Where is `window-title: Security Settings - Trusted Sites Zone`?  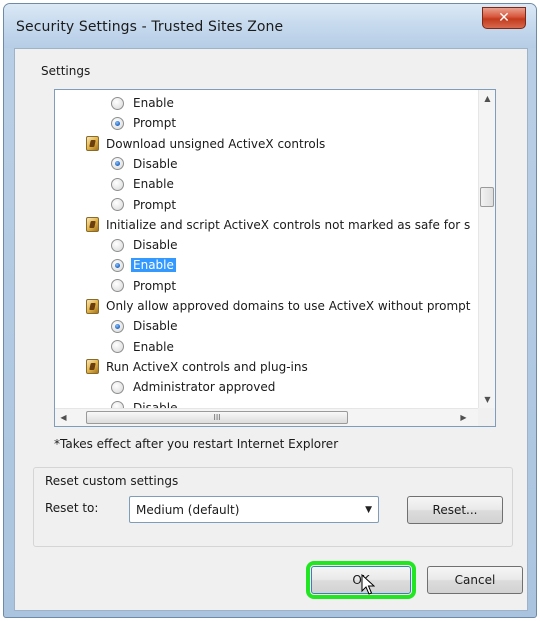
window-title: Security Settings - Trusted Sites Zone is located at coordinates (150, 27).